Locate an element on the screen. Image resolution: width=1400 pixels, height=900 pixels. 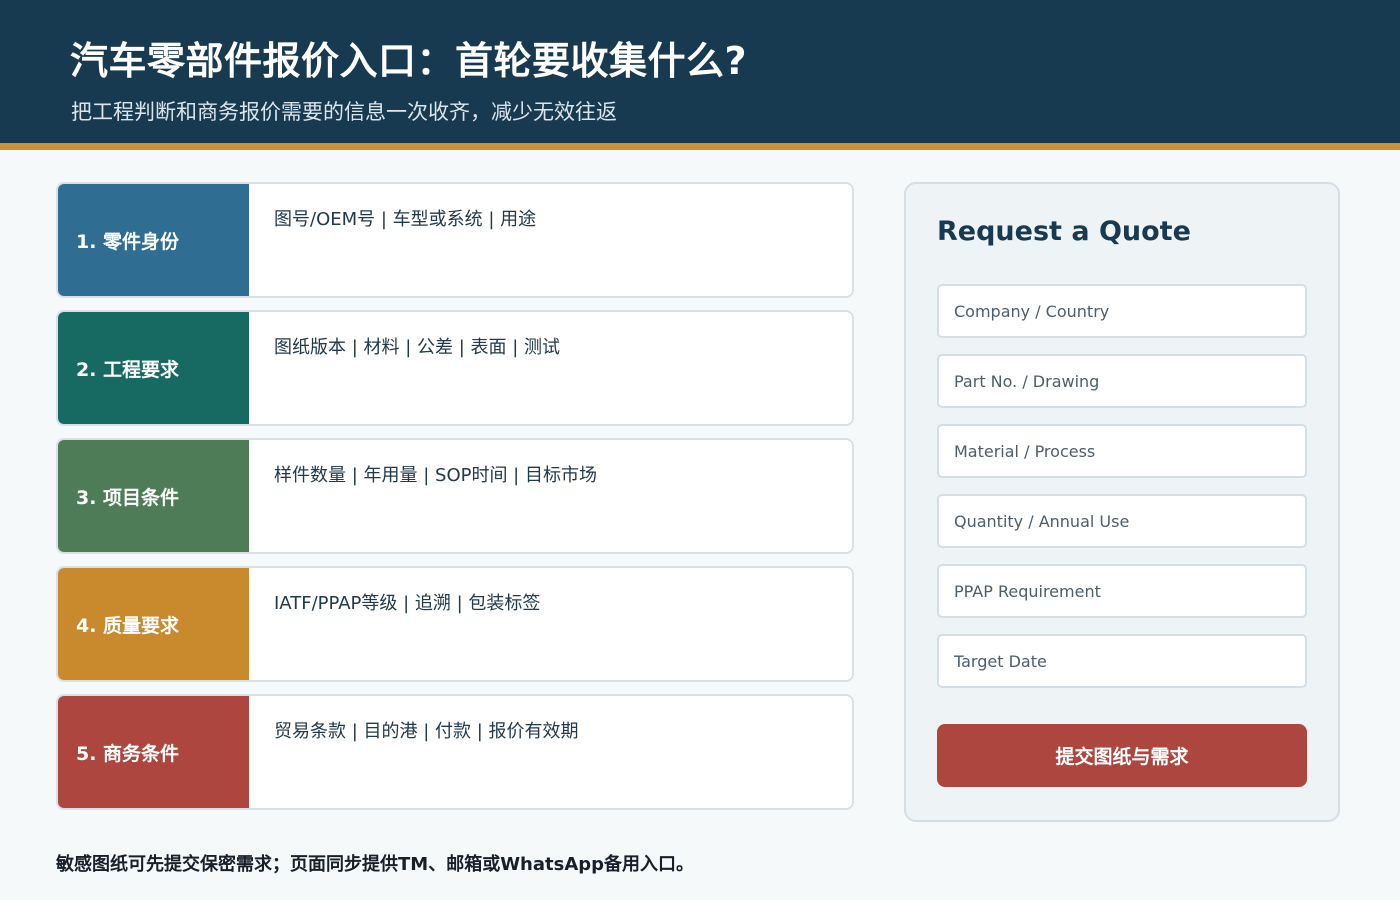
step-detail: IATF/PPAP等级 | 追溯 | 包装标签 is located at coordinates (407, 603).